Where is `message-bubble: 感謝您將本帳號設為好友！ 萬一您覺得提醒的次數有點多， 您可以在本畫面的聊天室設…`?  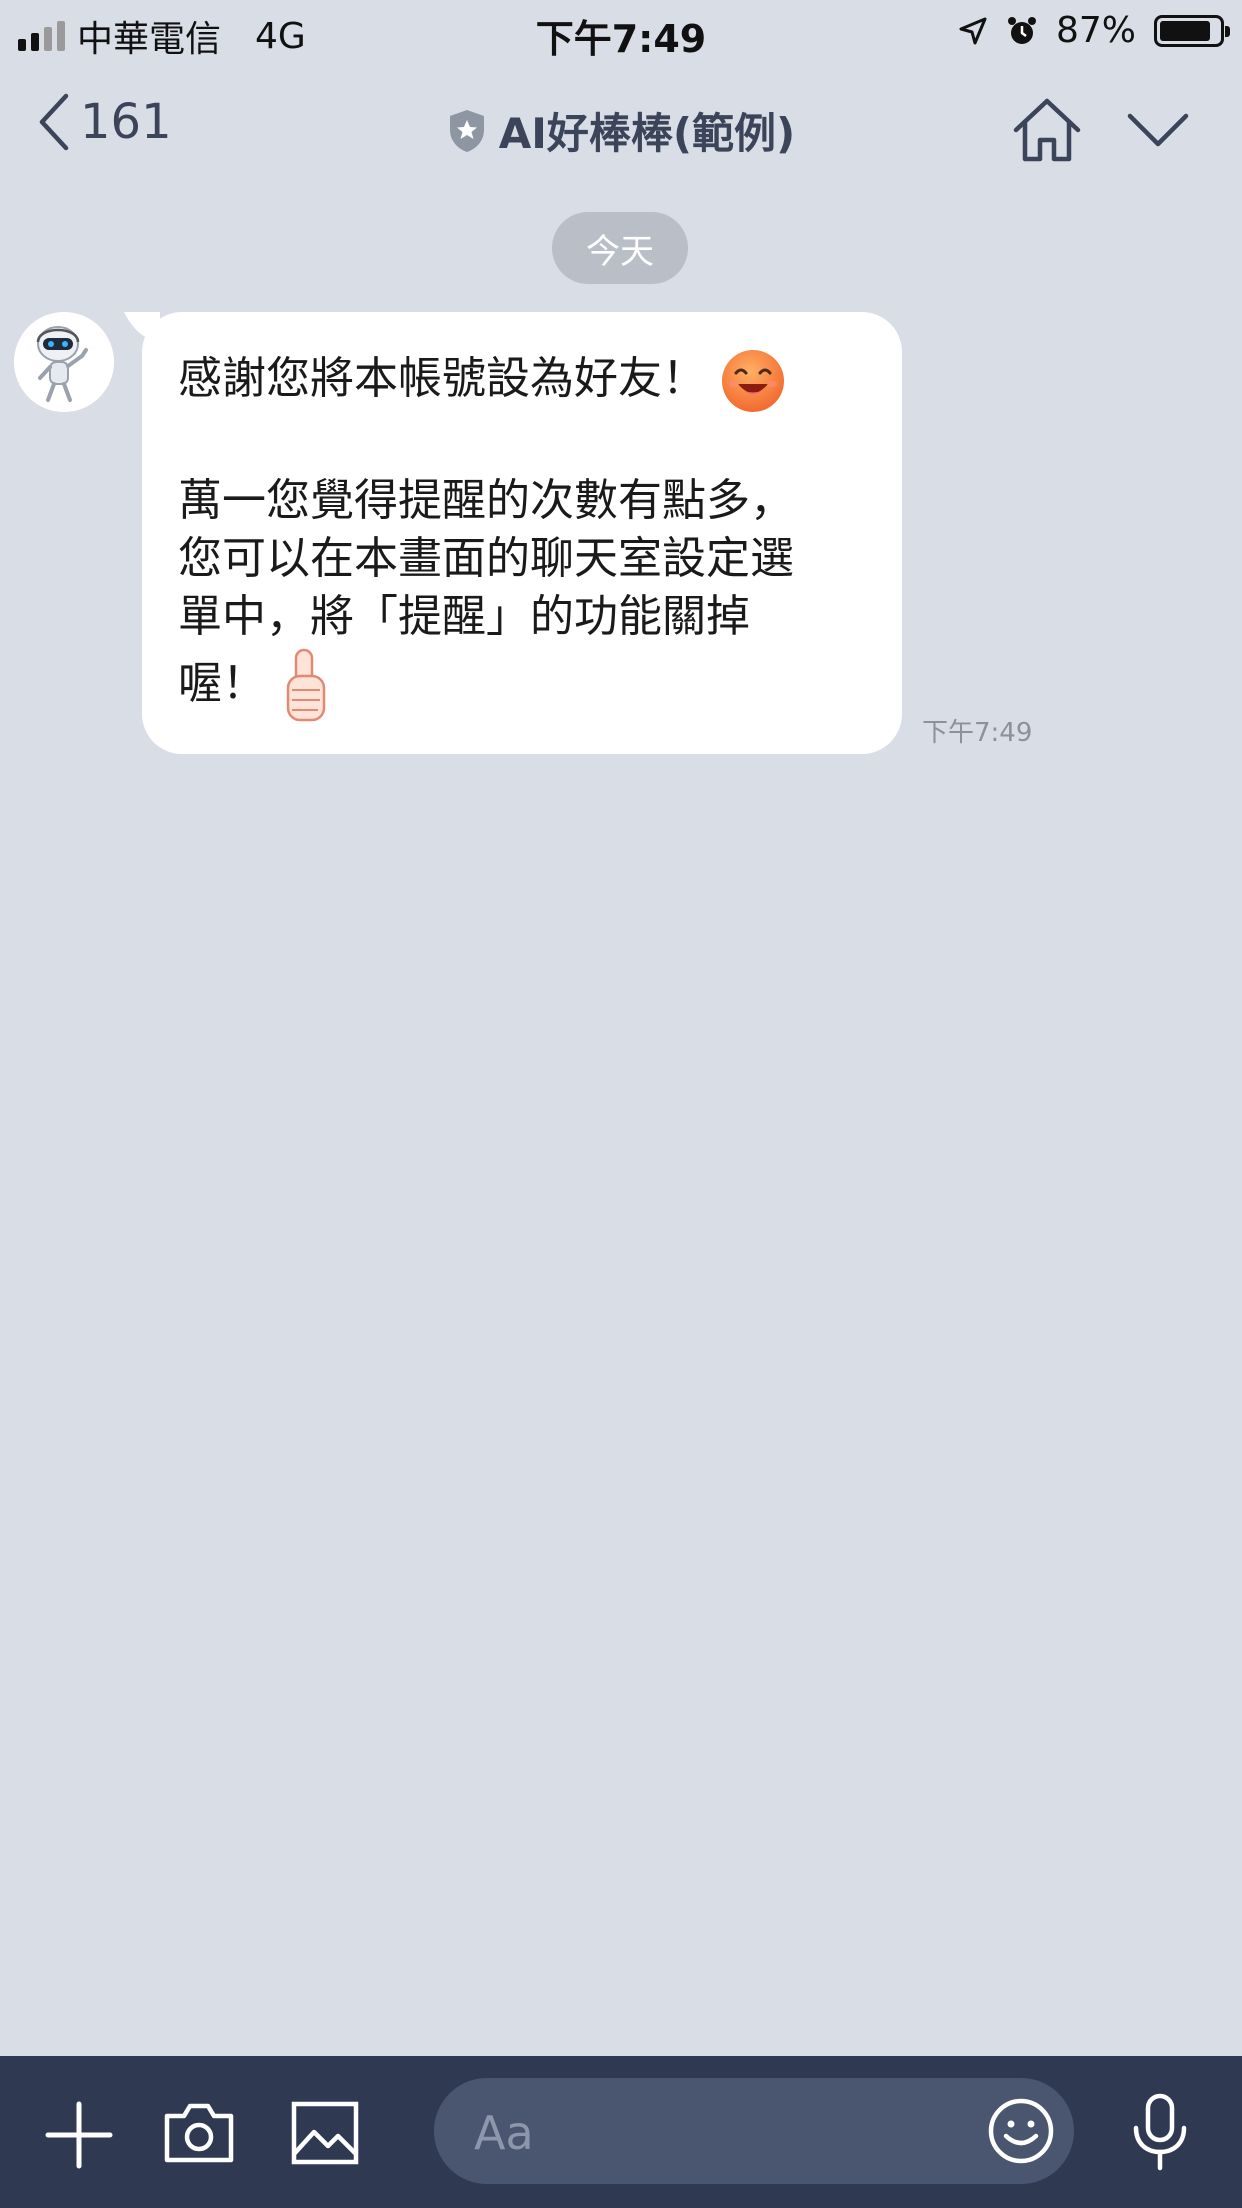
message-bubble: 感謝您將本帳號設為好友！ 萬一您覺得提醒的次數有點多， 您可以在本畫面的聊天室設… is located at coordinates (522, 533).